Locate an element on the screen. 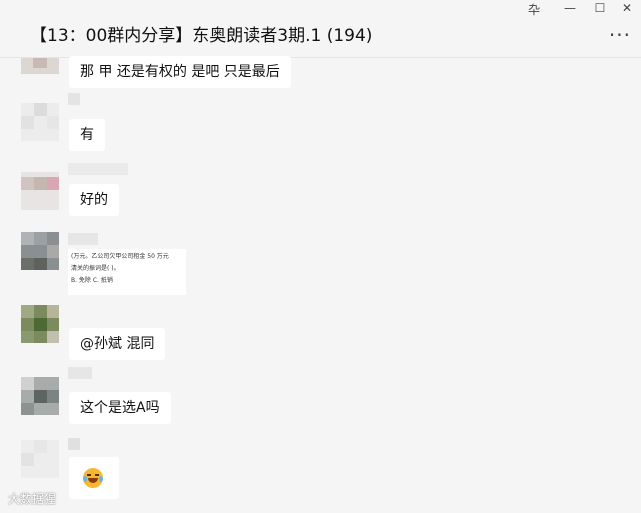 The width and height of the screenshot is (641, 513). chat-title: 【13：00群内分享】东奥朗读者3期.1 (194) is located at coordinates (201, 36).